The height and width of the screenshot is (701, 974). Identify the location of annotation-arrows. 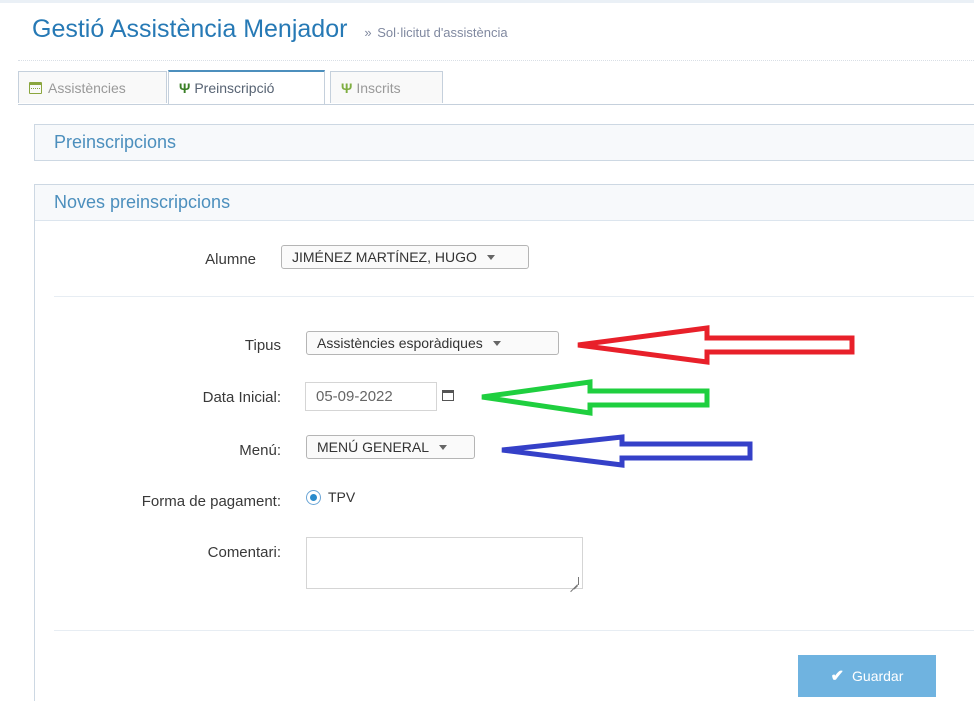
(668, 396).